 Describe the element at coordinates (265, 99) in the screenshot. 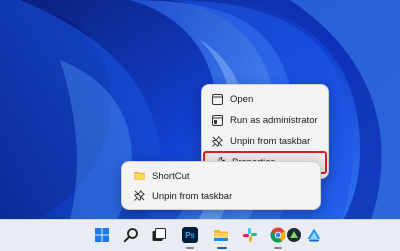

I see `menu-item-open: Open` at that location.